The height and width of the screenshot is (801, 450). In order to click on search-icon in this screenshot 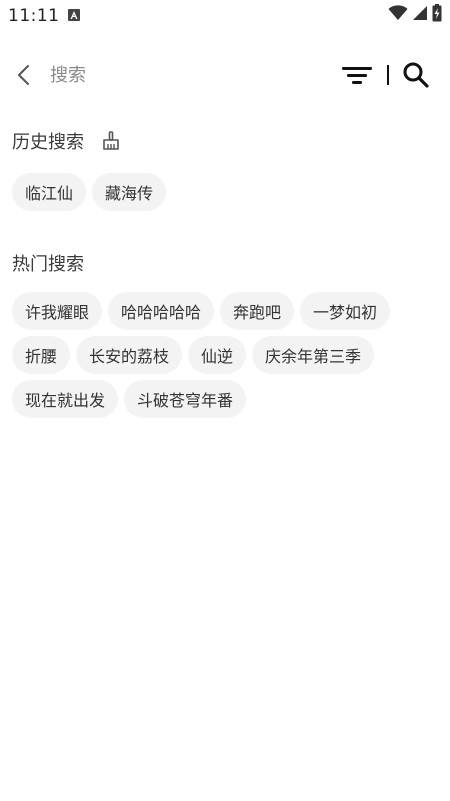, I will do `click(416, 75)`.